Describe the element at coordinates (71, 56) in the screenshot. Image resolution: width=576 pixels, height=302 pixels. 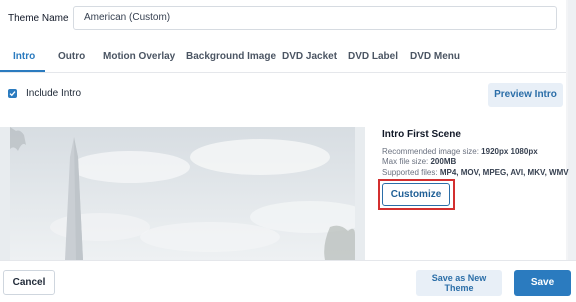
I see `tab-outro: Outro` at that location.